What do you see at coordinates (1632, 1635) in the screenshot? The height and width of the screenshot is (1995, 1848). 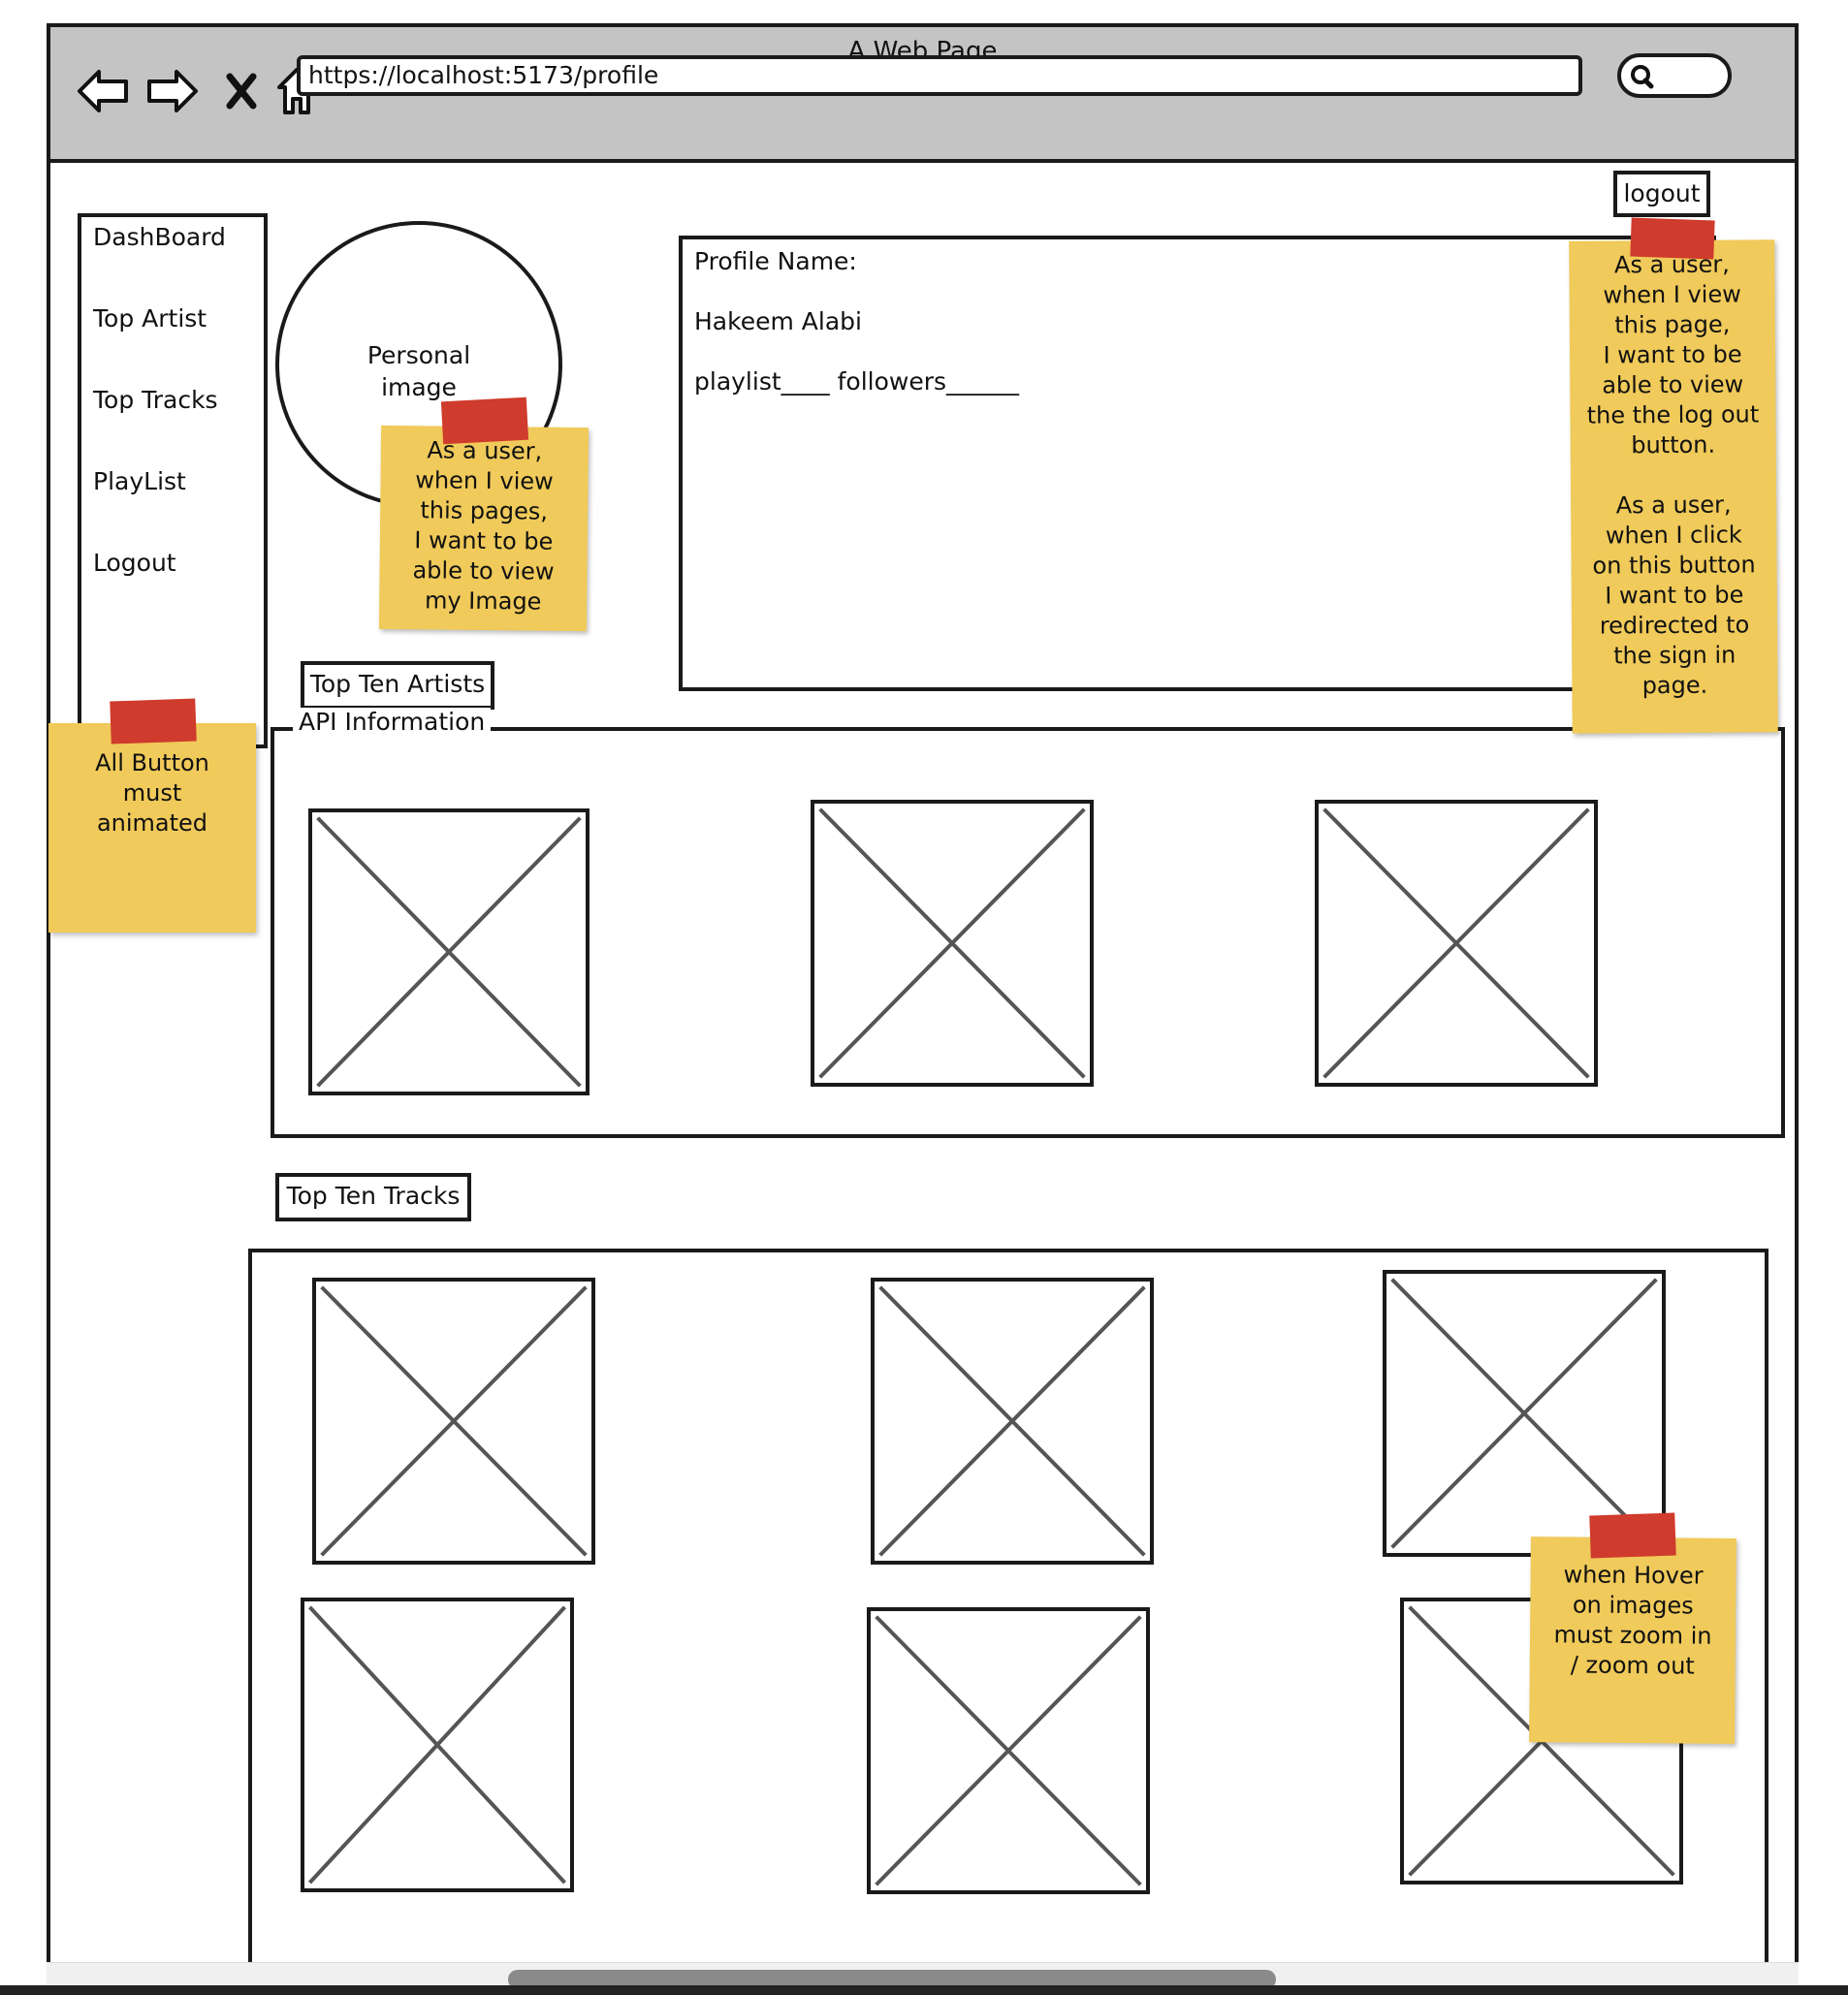 I see `note-line: must zoom in` at bounding box center [1632, 1635].